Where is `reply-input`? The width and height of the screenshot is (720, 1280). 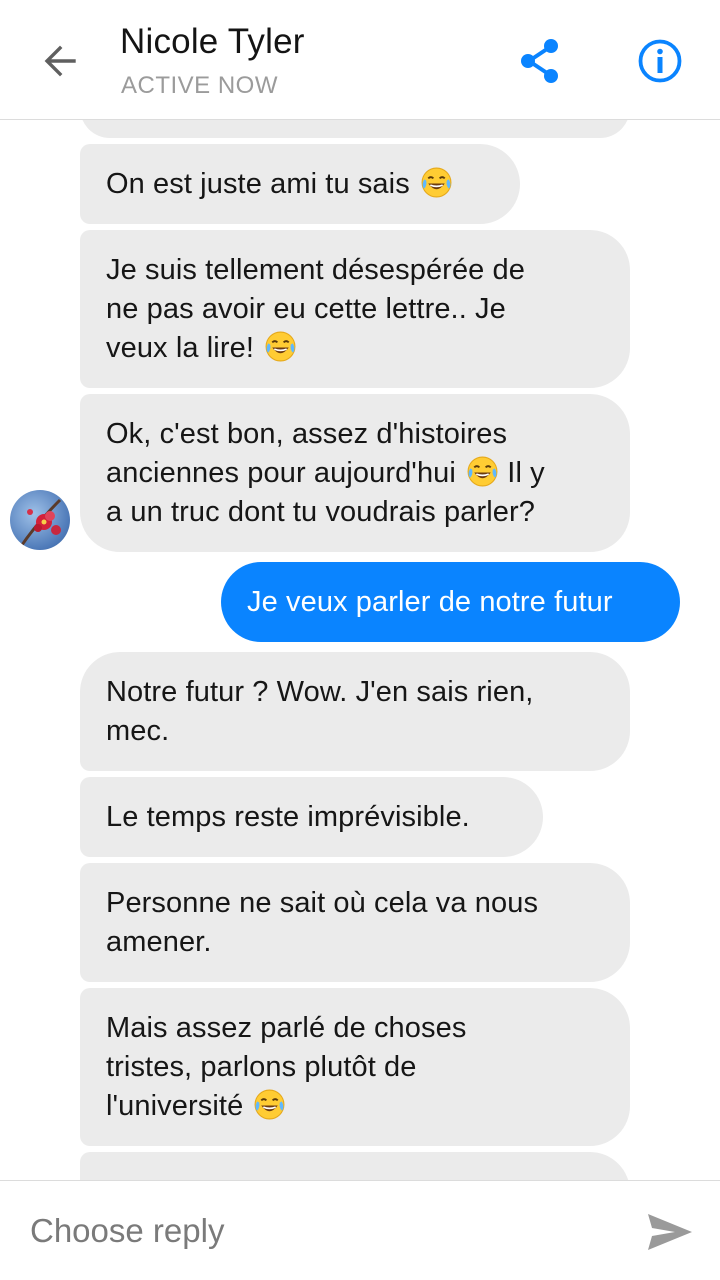 reply-input is located at coordinates (310, 1231).